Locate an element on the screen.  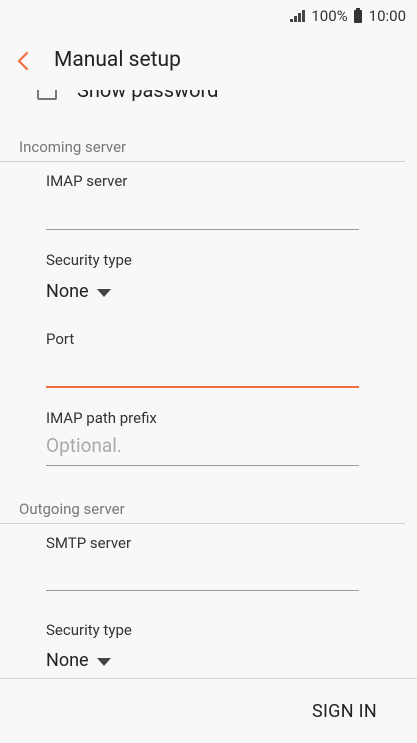
signal-icon is located at coordinates (298, 16).